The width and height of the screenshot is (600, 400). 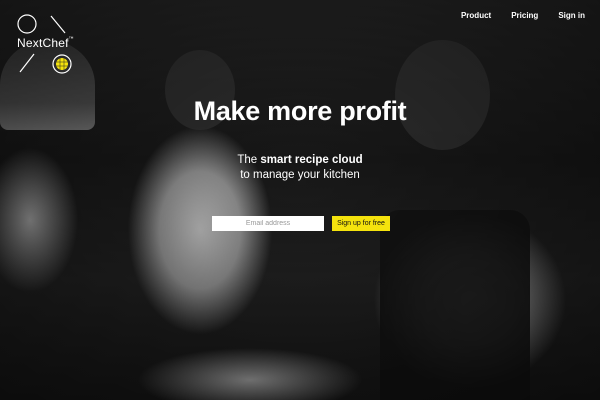 What do you see at coordinates (311, 160) in the screenshot?
I see `tagline-highlight: smart recipe cloud` at bounding box center [311, 160].